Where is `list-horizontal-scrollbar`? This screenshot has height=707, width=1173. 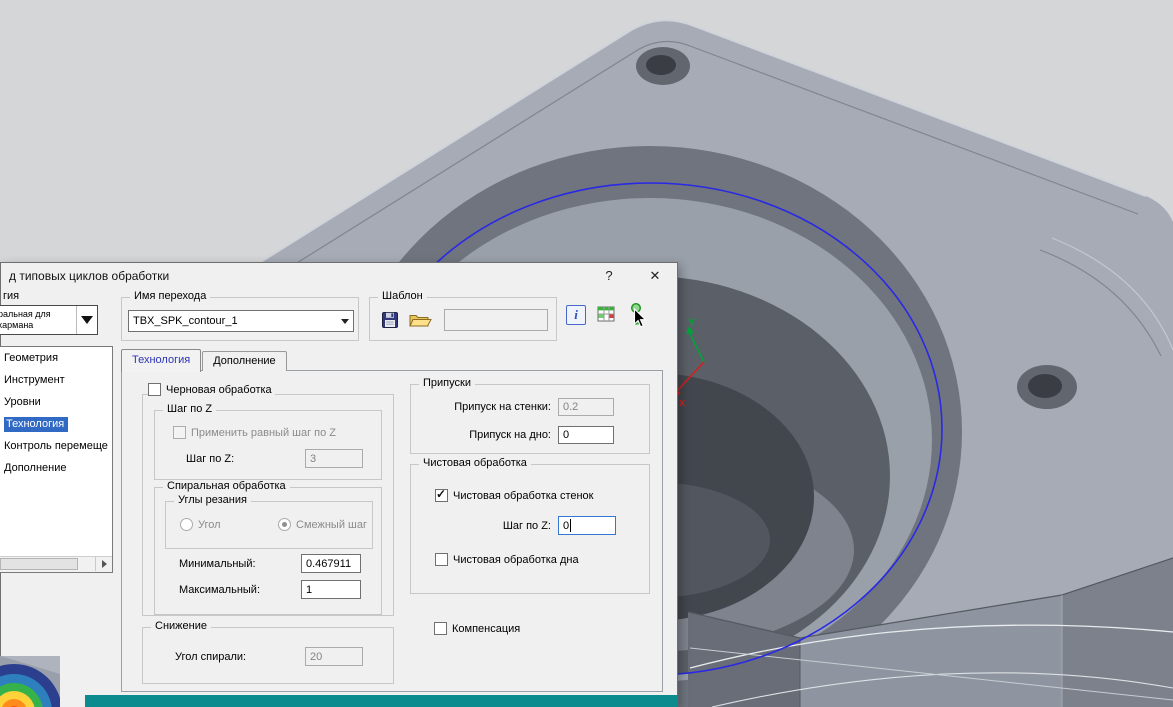 list-horizontal-scrollbar is located at coordinates (56, 564).